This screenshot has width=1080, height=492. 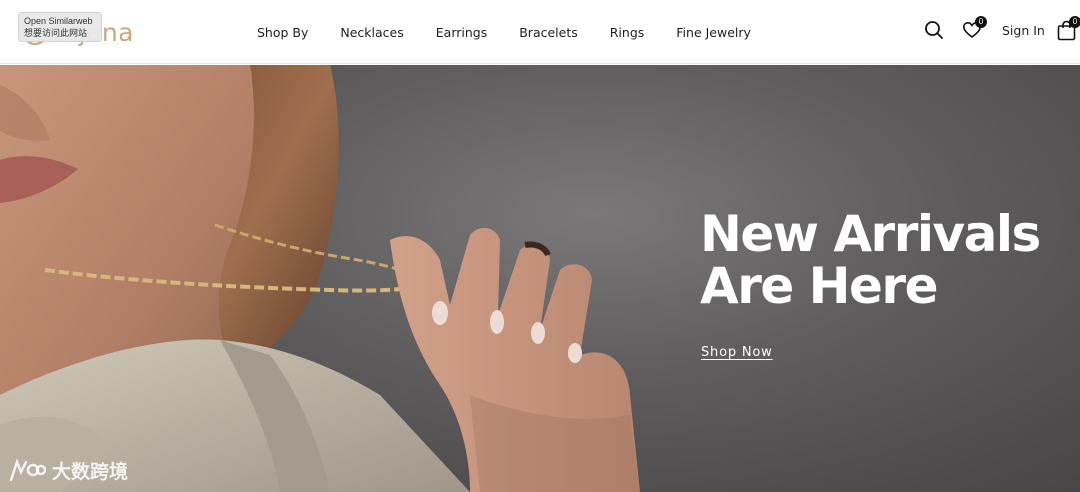 What do you see at coordinates (461, 32) in the screenshot?
I see `nav-item-earrings: Earrings` at bounding box center [461, 32].